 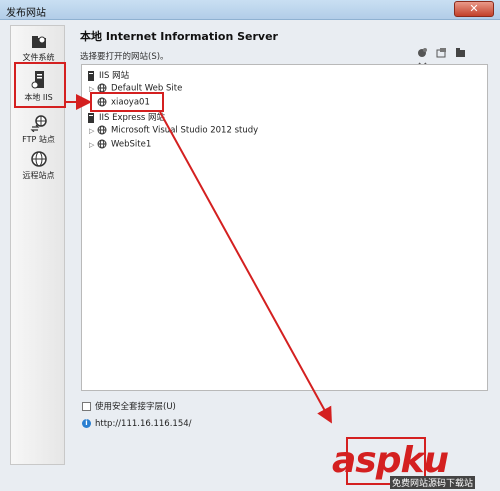 I want to click on annotation-box-xiaoya01, so click(x=127, y=102).